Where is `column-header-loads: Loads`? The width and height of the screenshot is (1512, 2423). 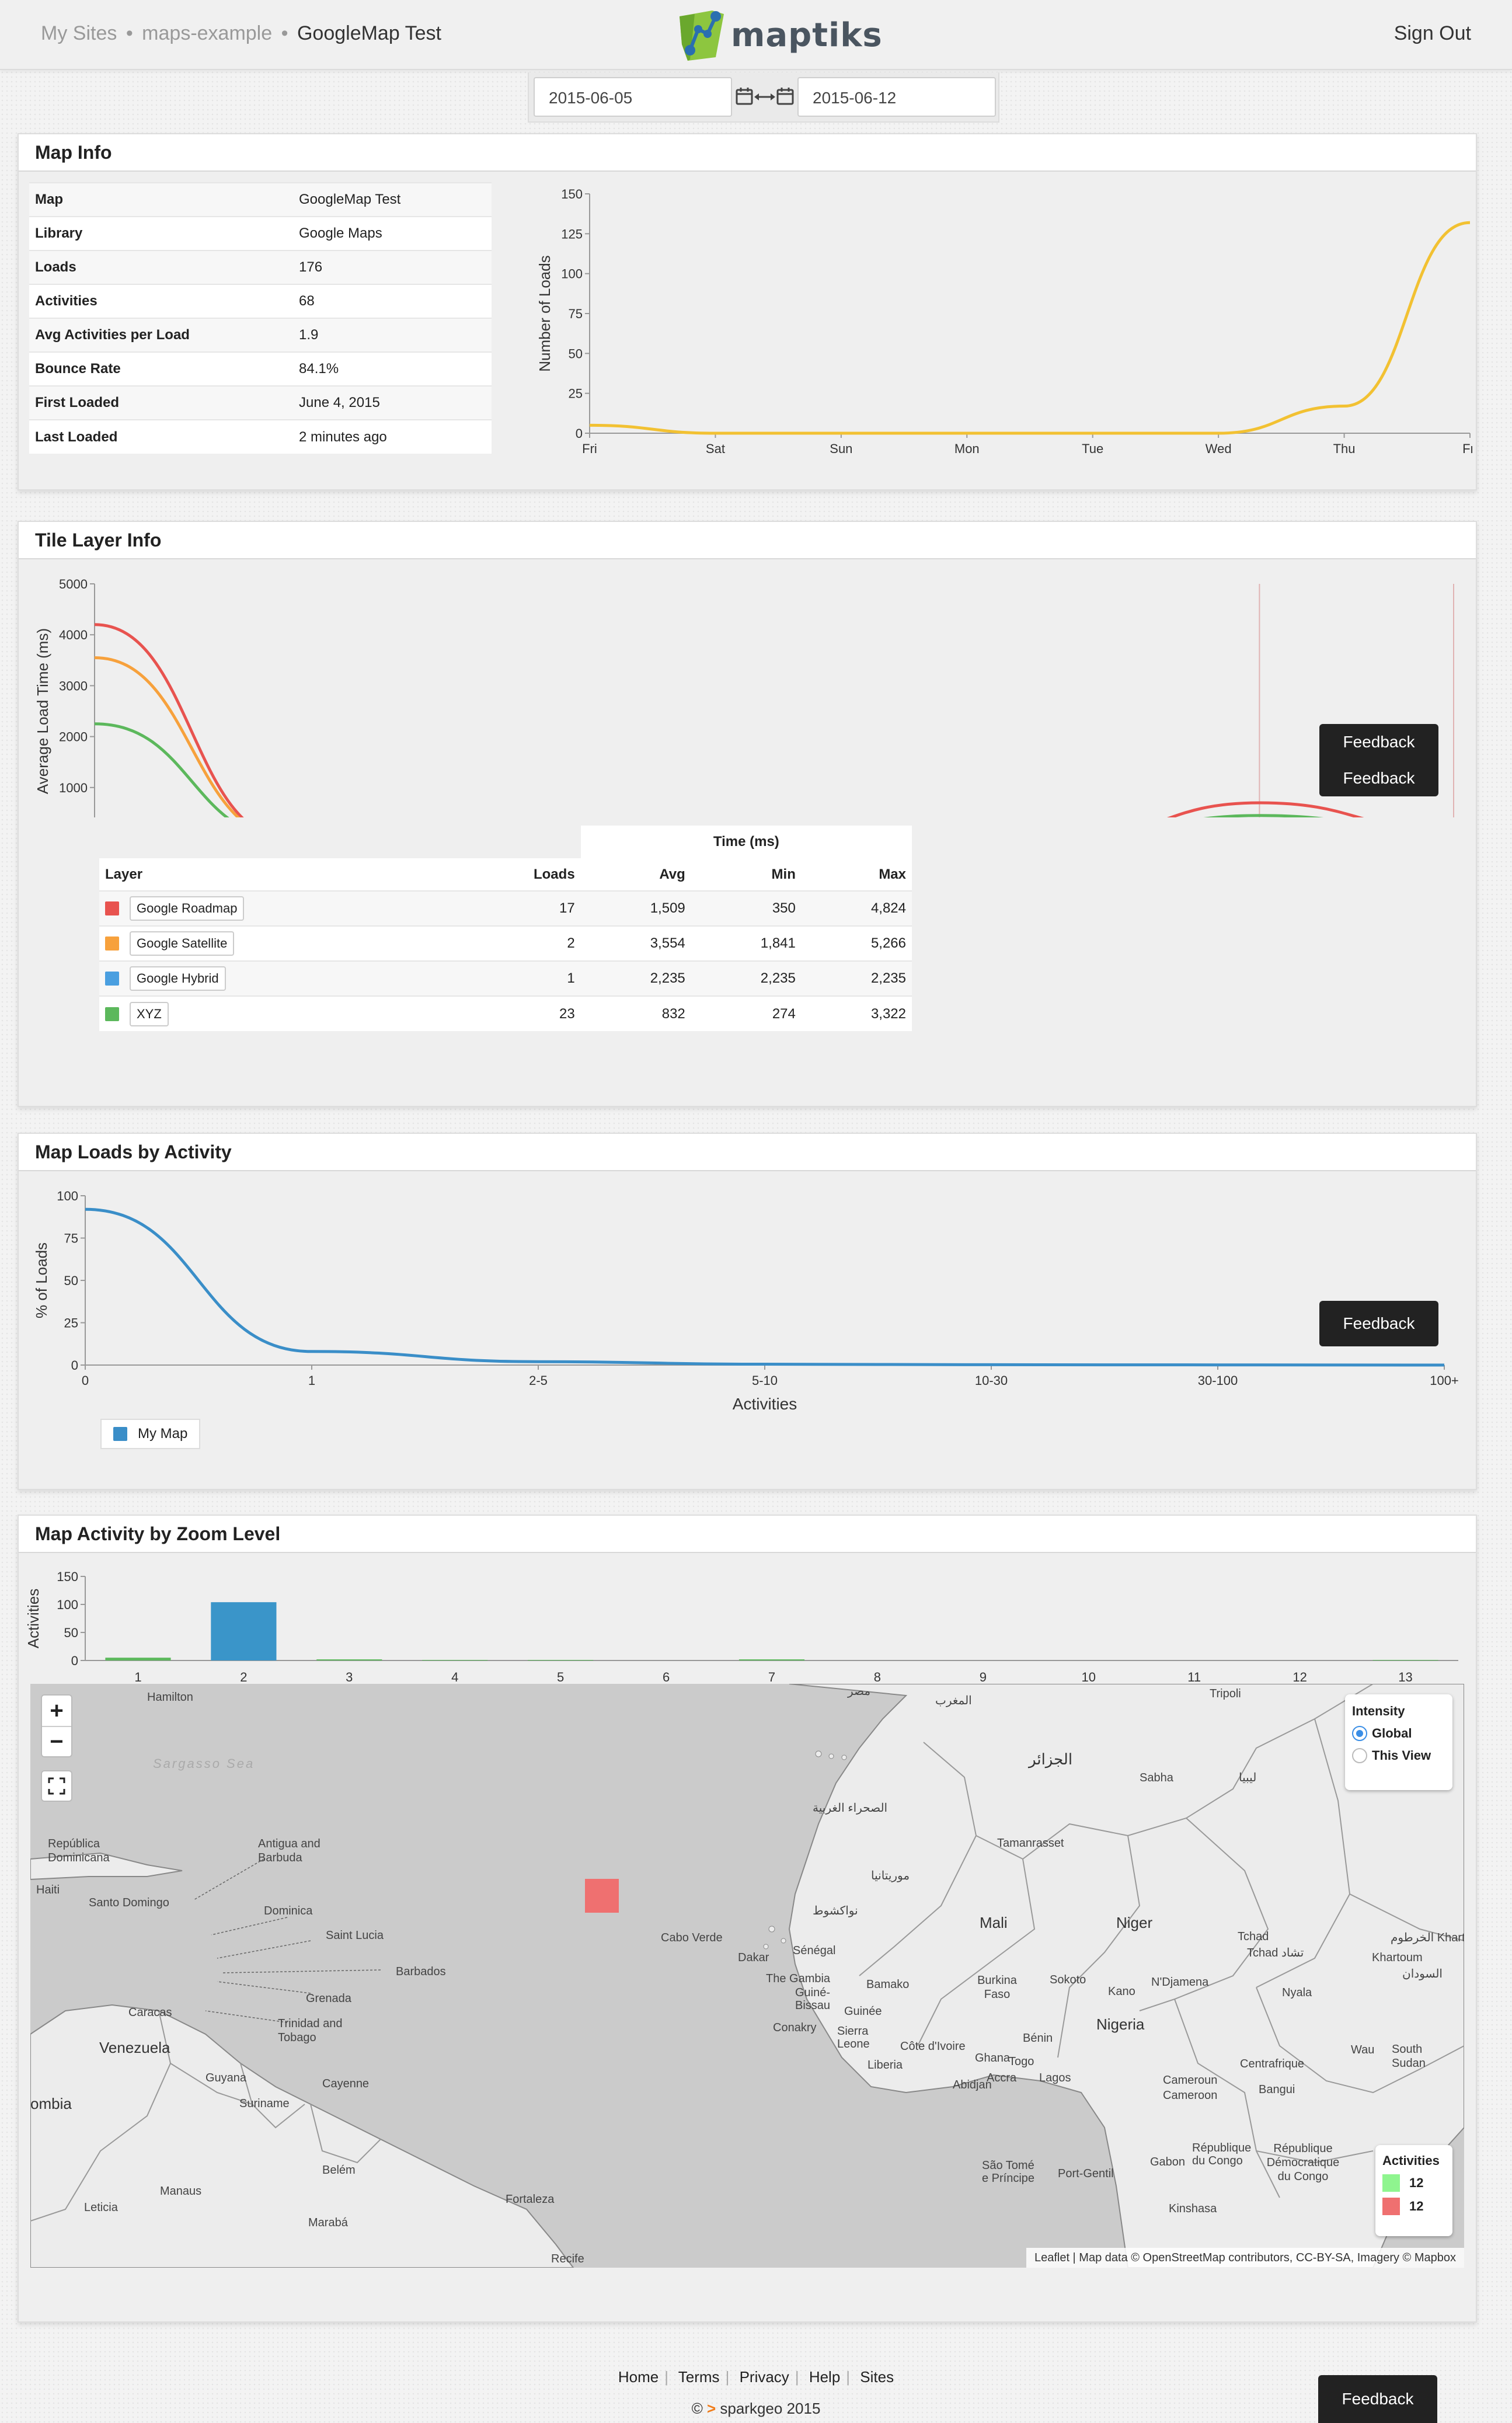 column-header-loads: Loads is located at coordinates (518, 874).